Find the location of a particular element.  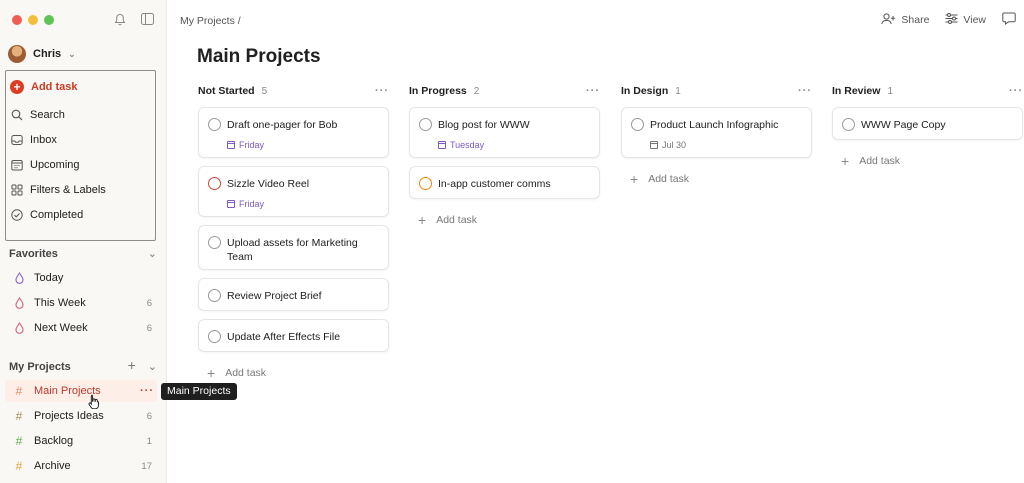

page-title: Main Projects is located at coordinates (259, 56).